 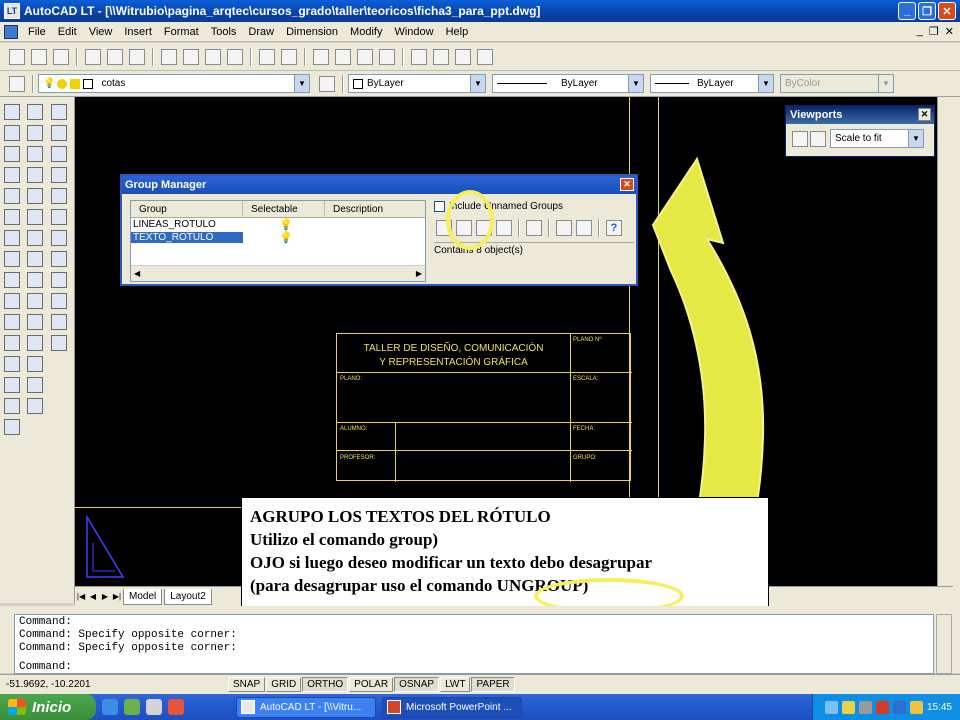 What do you see at coordinates (154, 707) in the screenshot?
I see `outlook-icon` at bounding box center [154, 707].